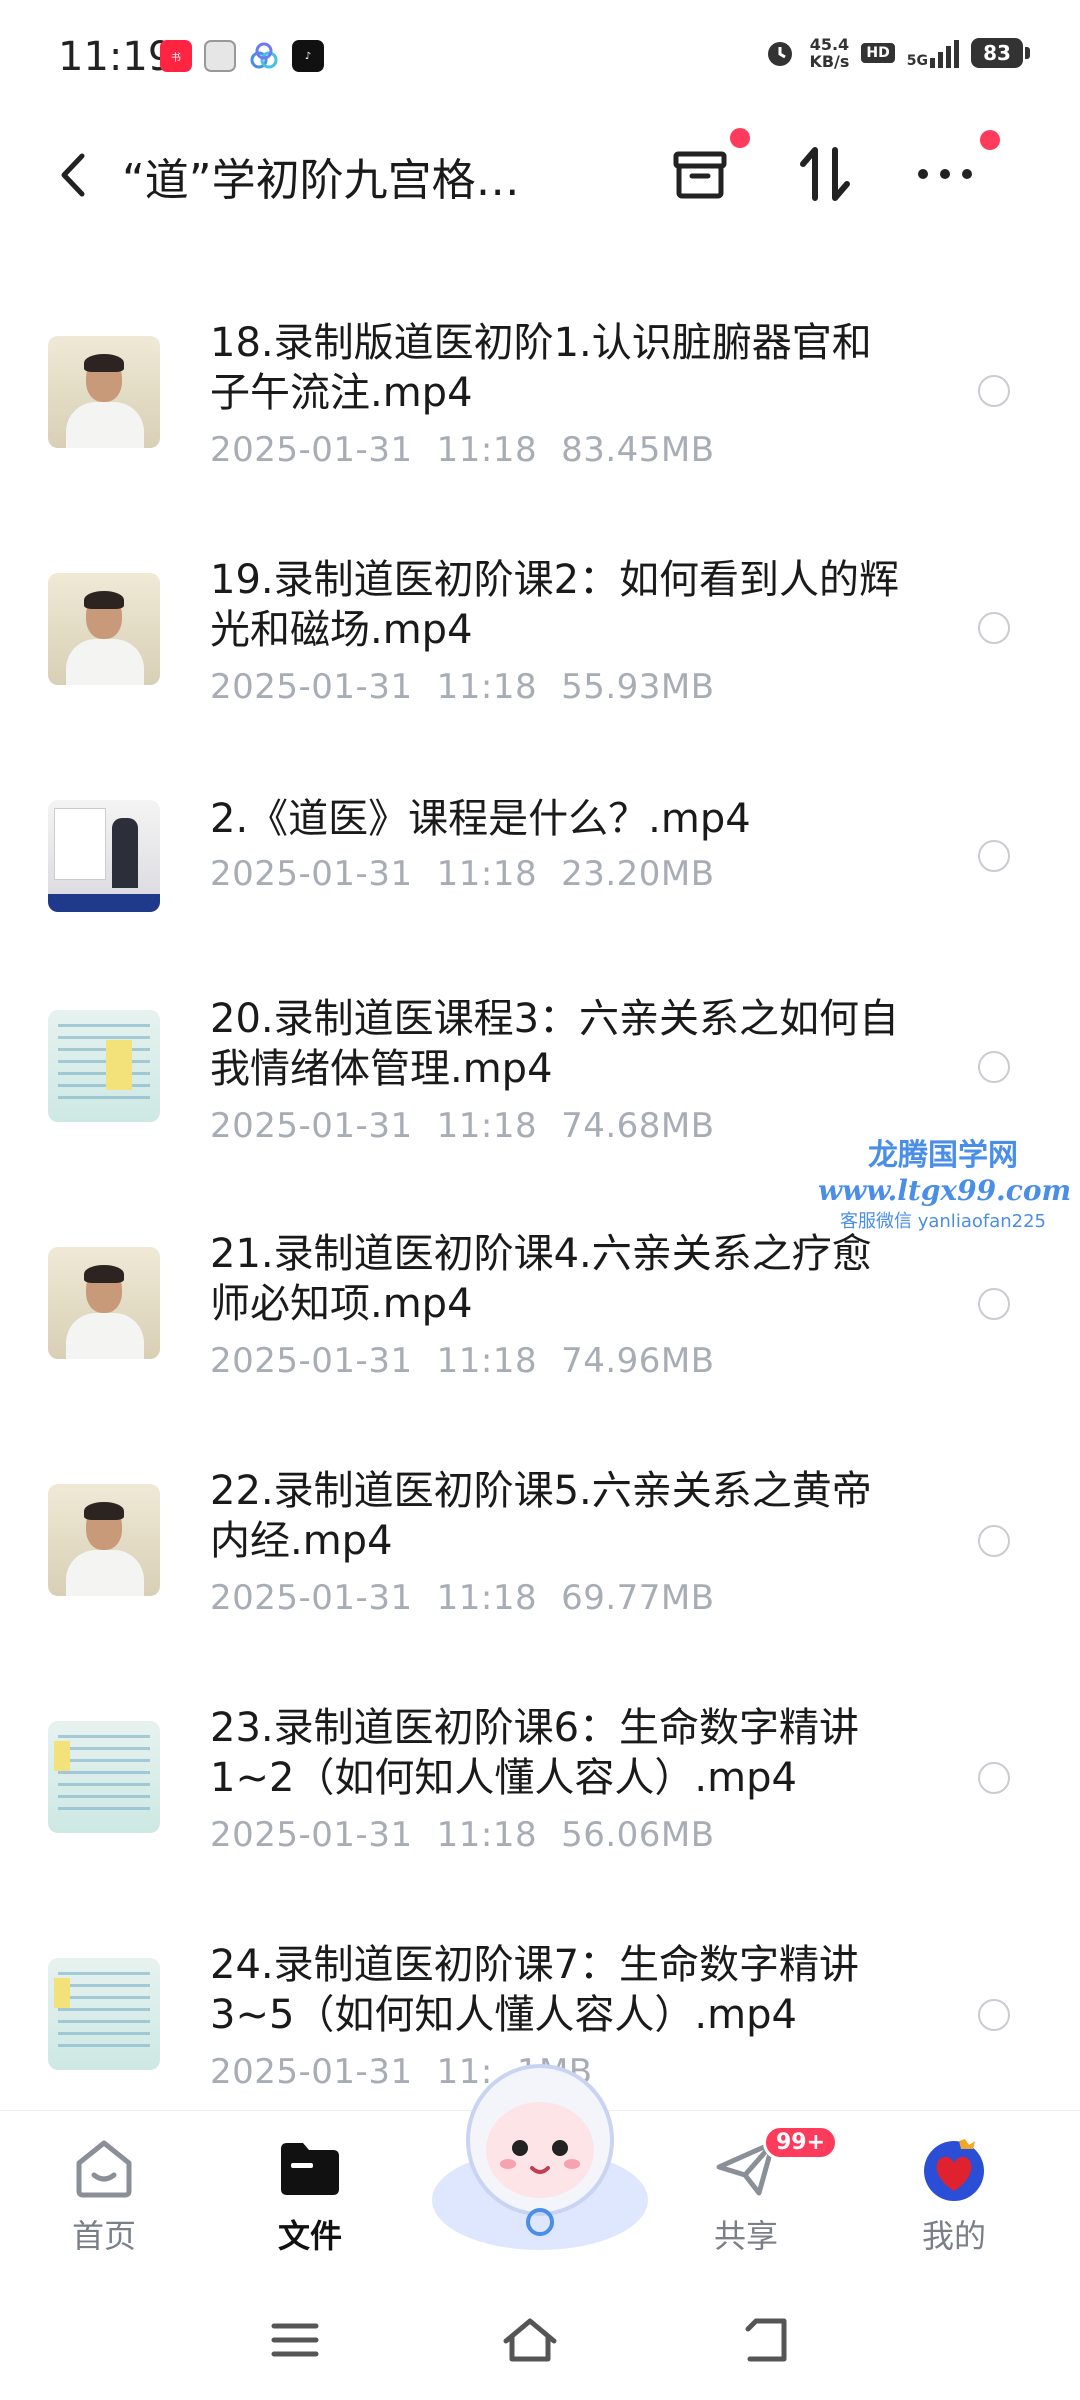  Describe the element at coordinates (829, 61) in the screenshot. I see `network-speed-unit: KB/s` at that location.